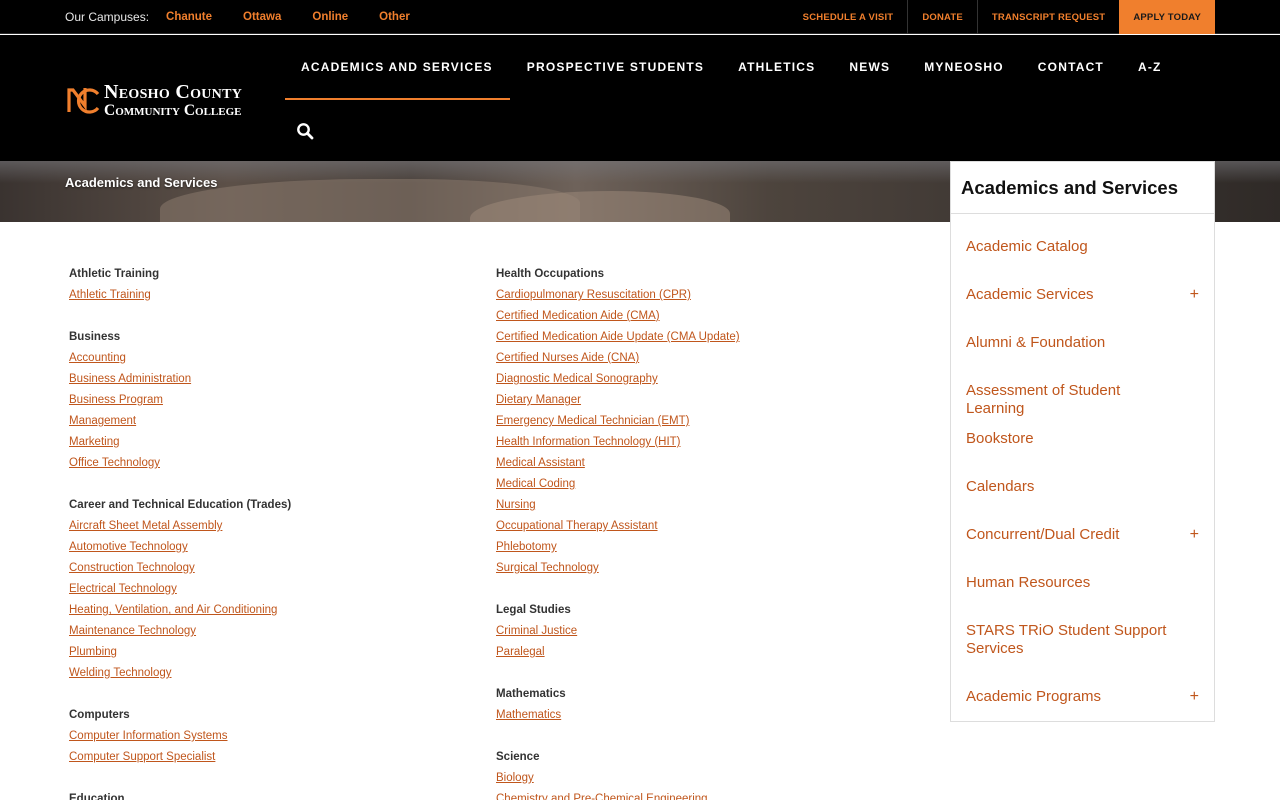  I want to click on program-link-cardiopulmonary-resuscitation-cpr: Cardiopulmonary Resuscitation (CPR), so click(706, 296).